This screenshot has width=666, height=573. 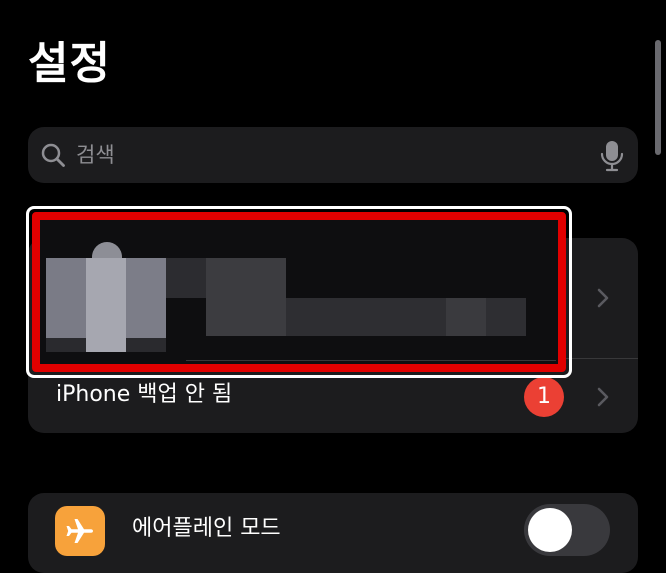 What do you see at coordinates (53, 155) in the screenshot?
I see `search-icon` at bounding box center [53, 155].